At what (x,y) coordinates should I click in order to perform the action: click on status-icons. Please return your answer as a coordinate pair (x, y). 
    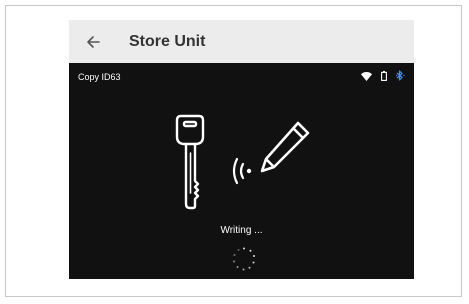
    Looking at the image, I should click on (383, 77).